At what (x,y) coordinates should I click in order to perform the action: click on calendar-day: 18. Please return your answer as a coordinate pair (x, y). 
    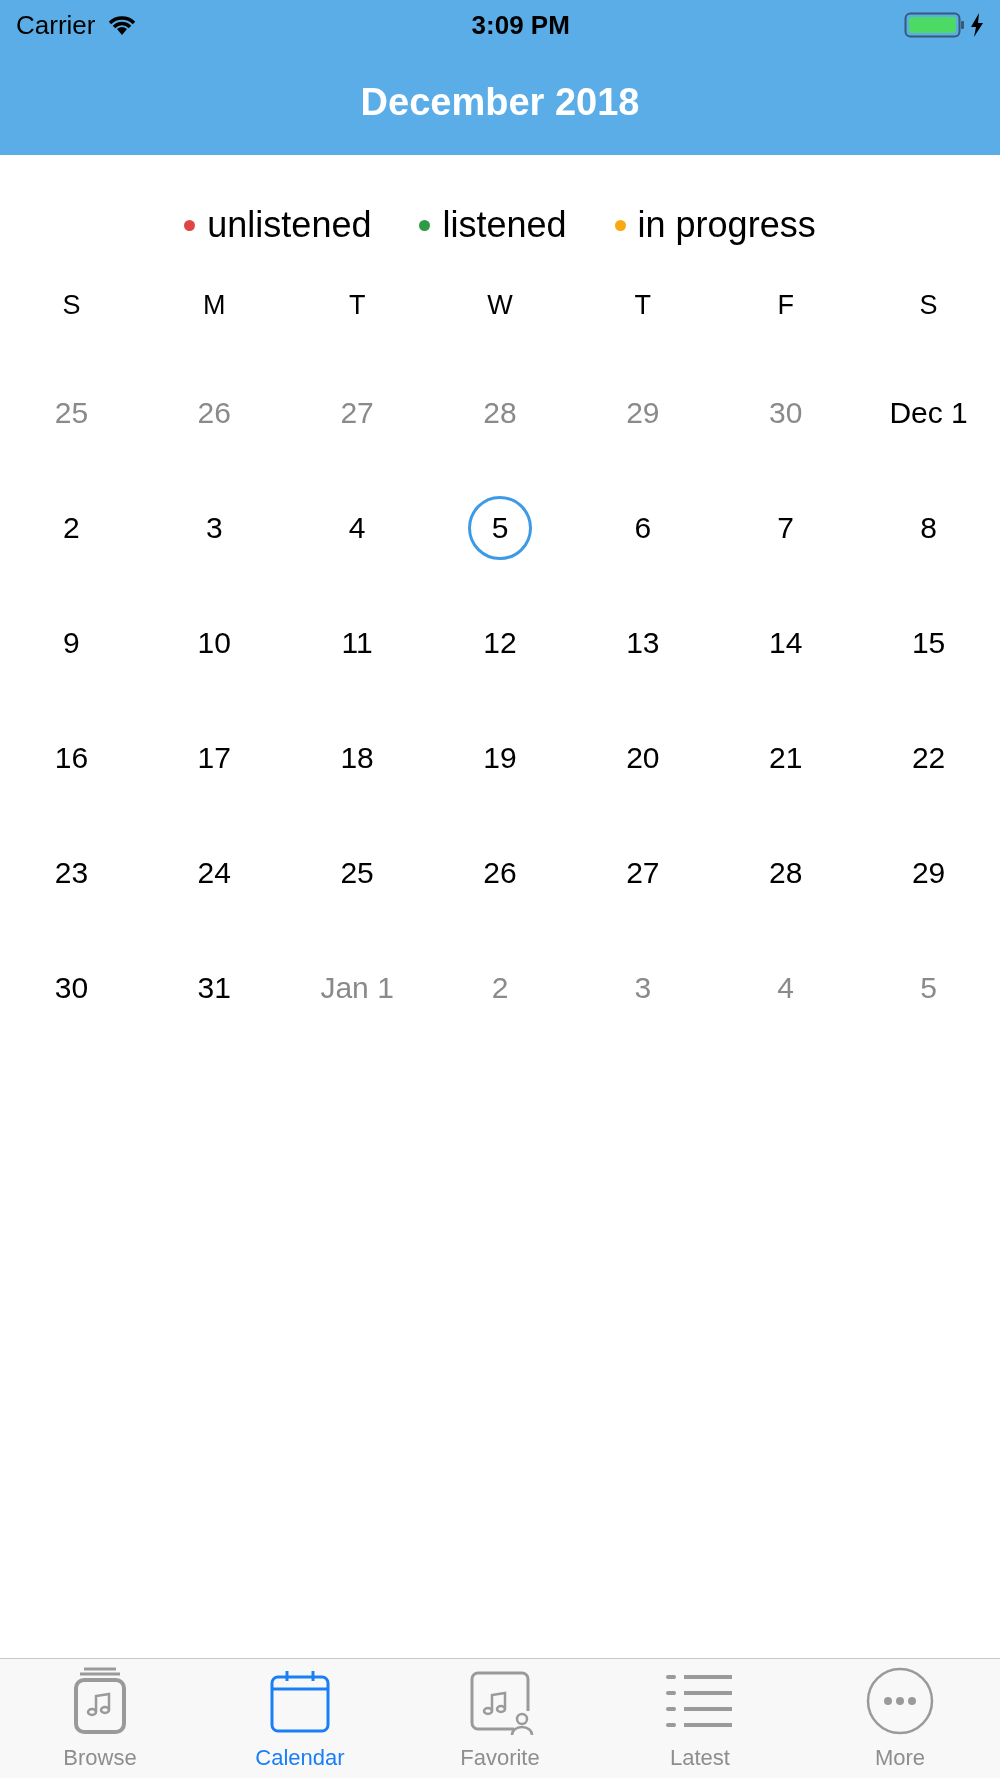
    Looking at the image, I should click on (357, 757).